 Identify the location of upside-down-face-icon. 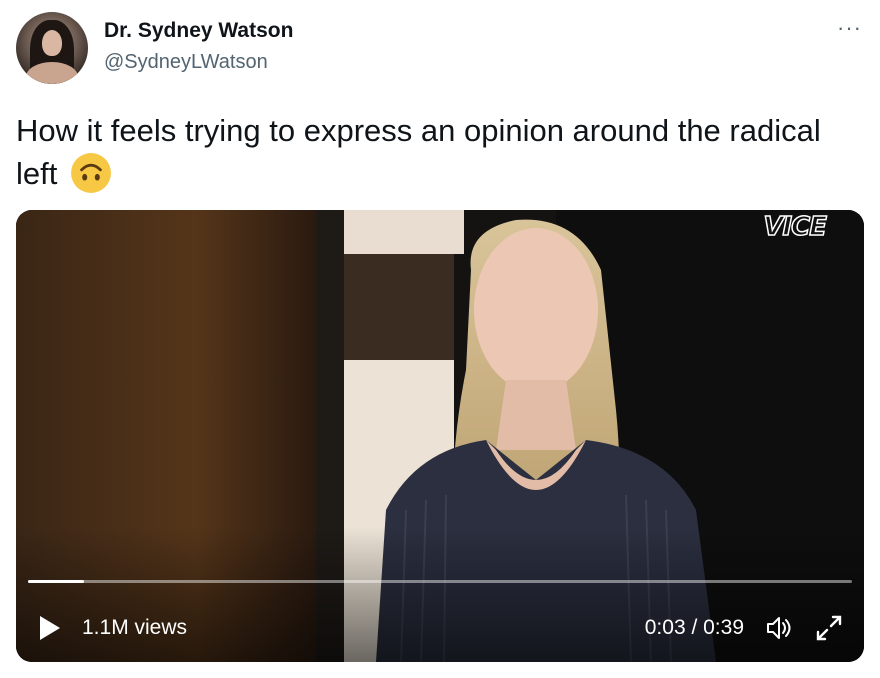
(91, 173).